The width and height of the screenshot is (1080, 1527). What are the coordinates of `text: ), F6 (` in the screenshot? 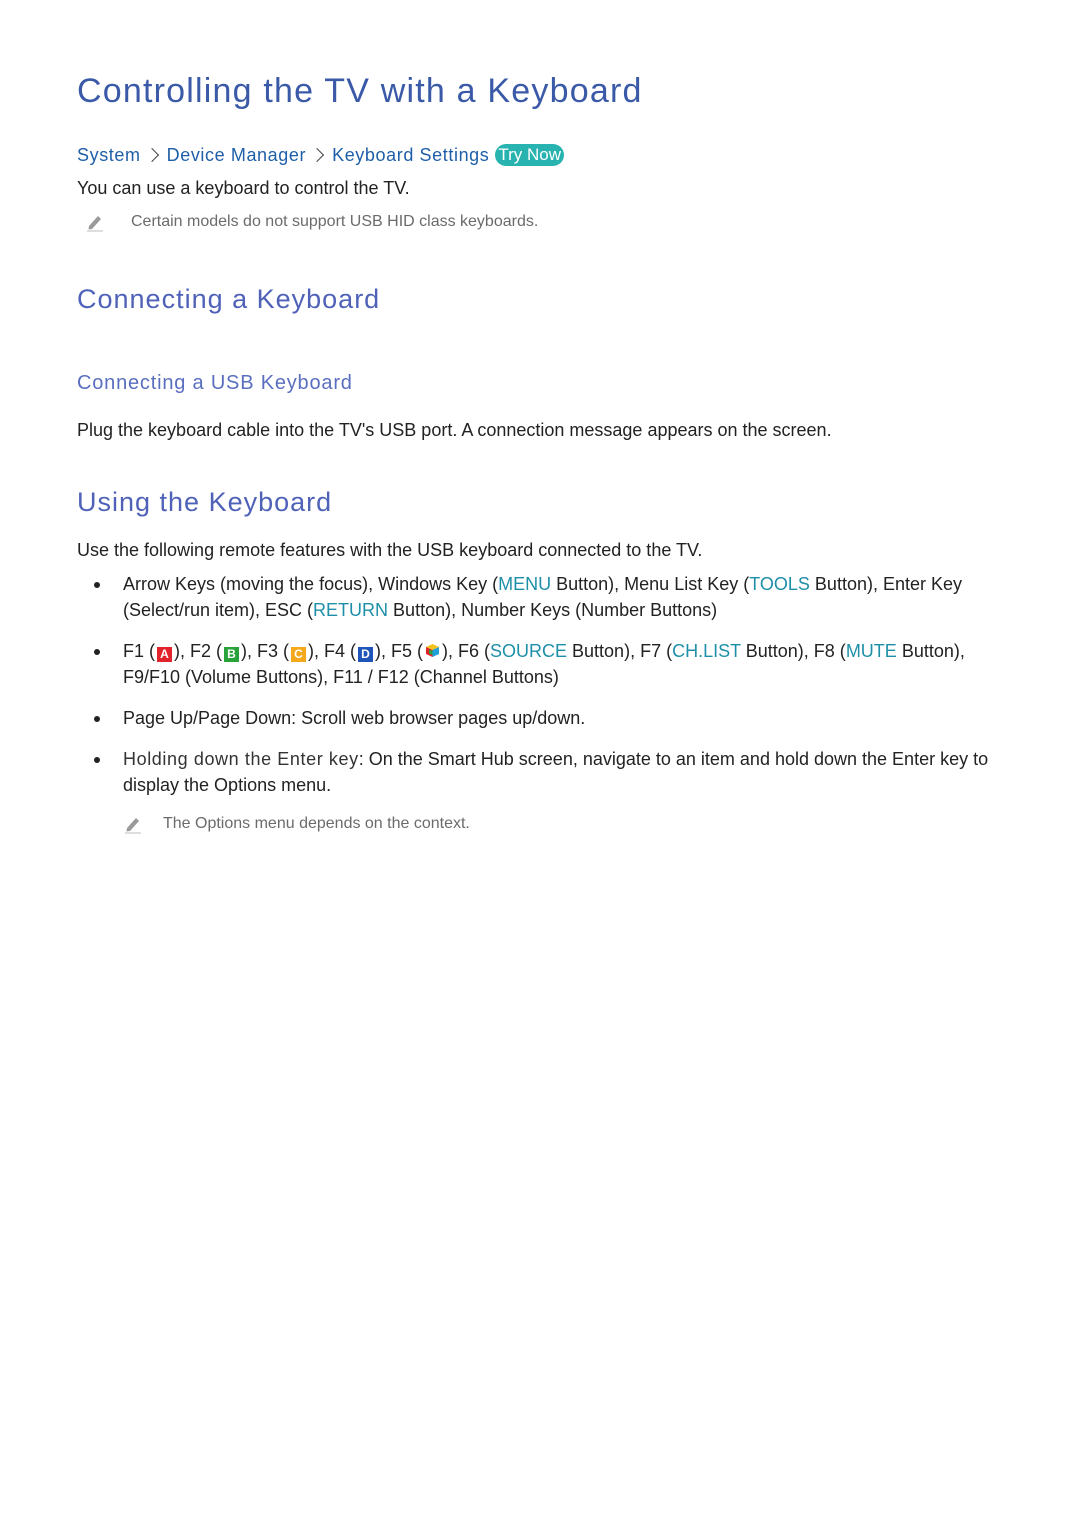 It's located at (466, 651).